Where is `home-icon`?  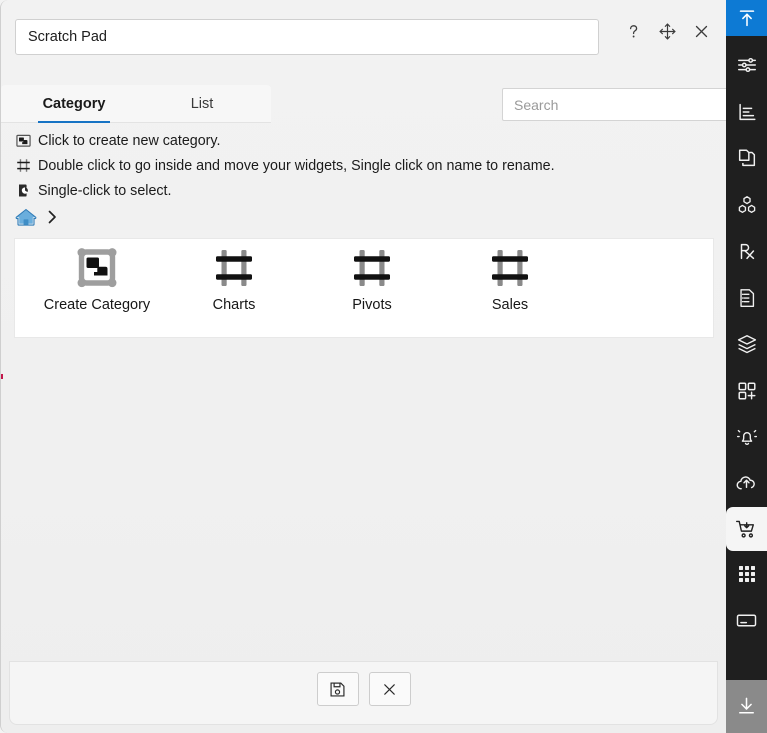 home-icon is located at coordinates (26, 217).